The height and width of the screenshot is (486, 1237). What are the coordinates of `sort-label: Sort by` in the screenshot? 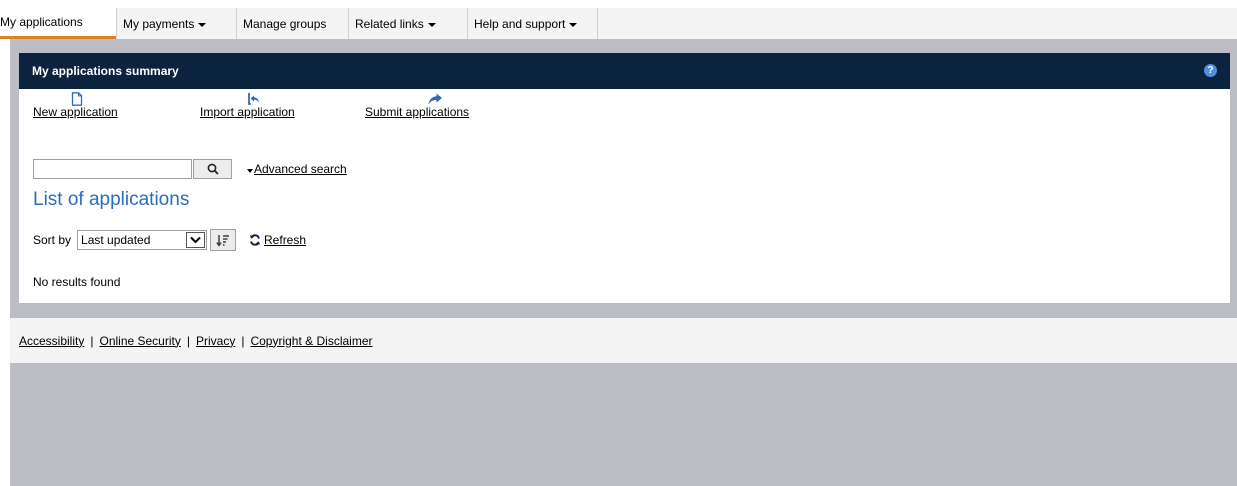 It's located at (52, 240).